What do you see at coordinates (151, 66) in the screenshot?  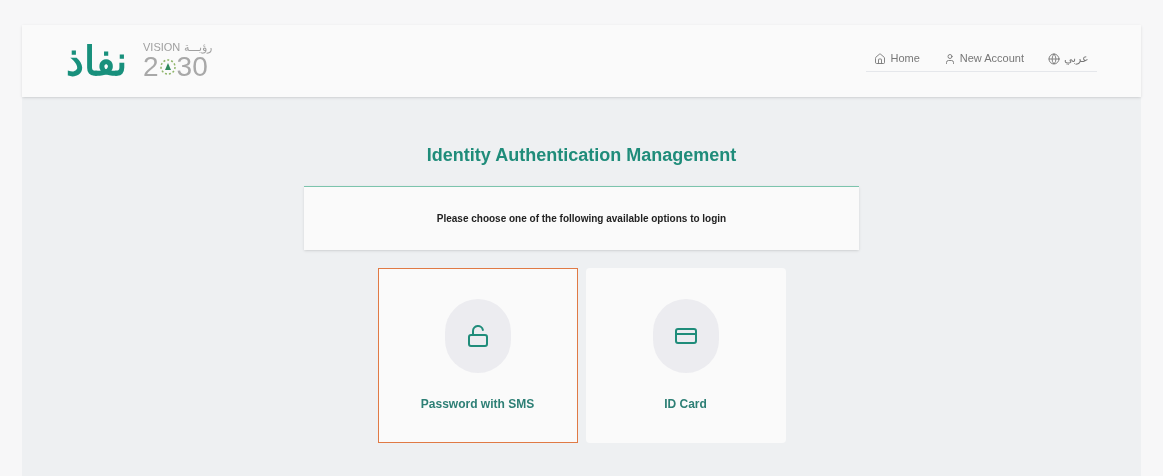 I see `year-digit: 2` at bounding box center [151, 66].